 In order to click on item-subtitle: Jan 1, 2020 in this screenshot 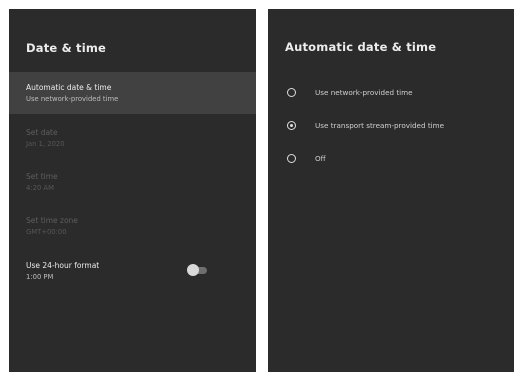, I will do `click(45, 144)`.